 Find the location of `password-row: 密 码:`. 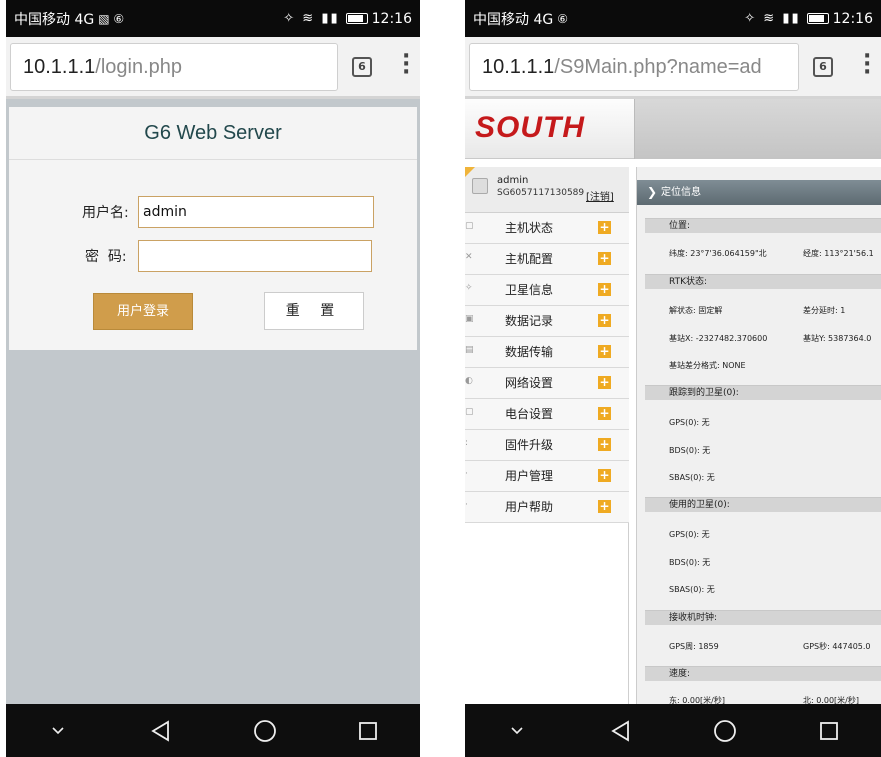

password-row: 密 码: is located at coordinates (213, 256).